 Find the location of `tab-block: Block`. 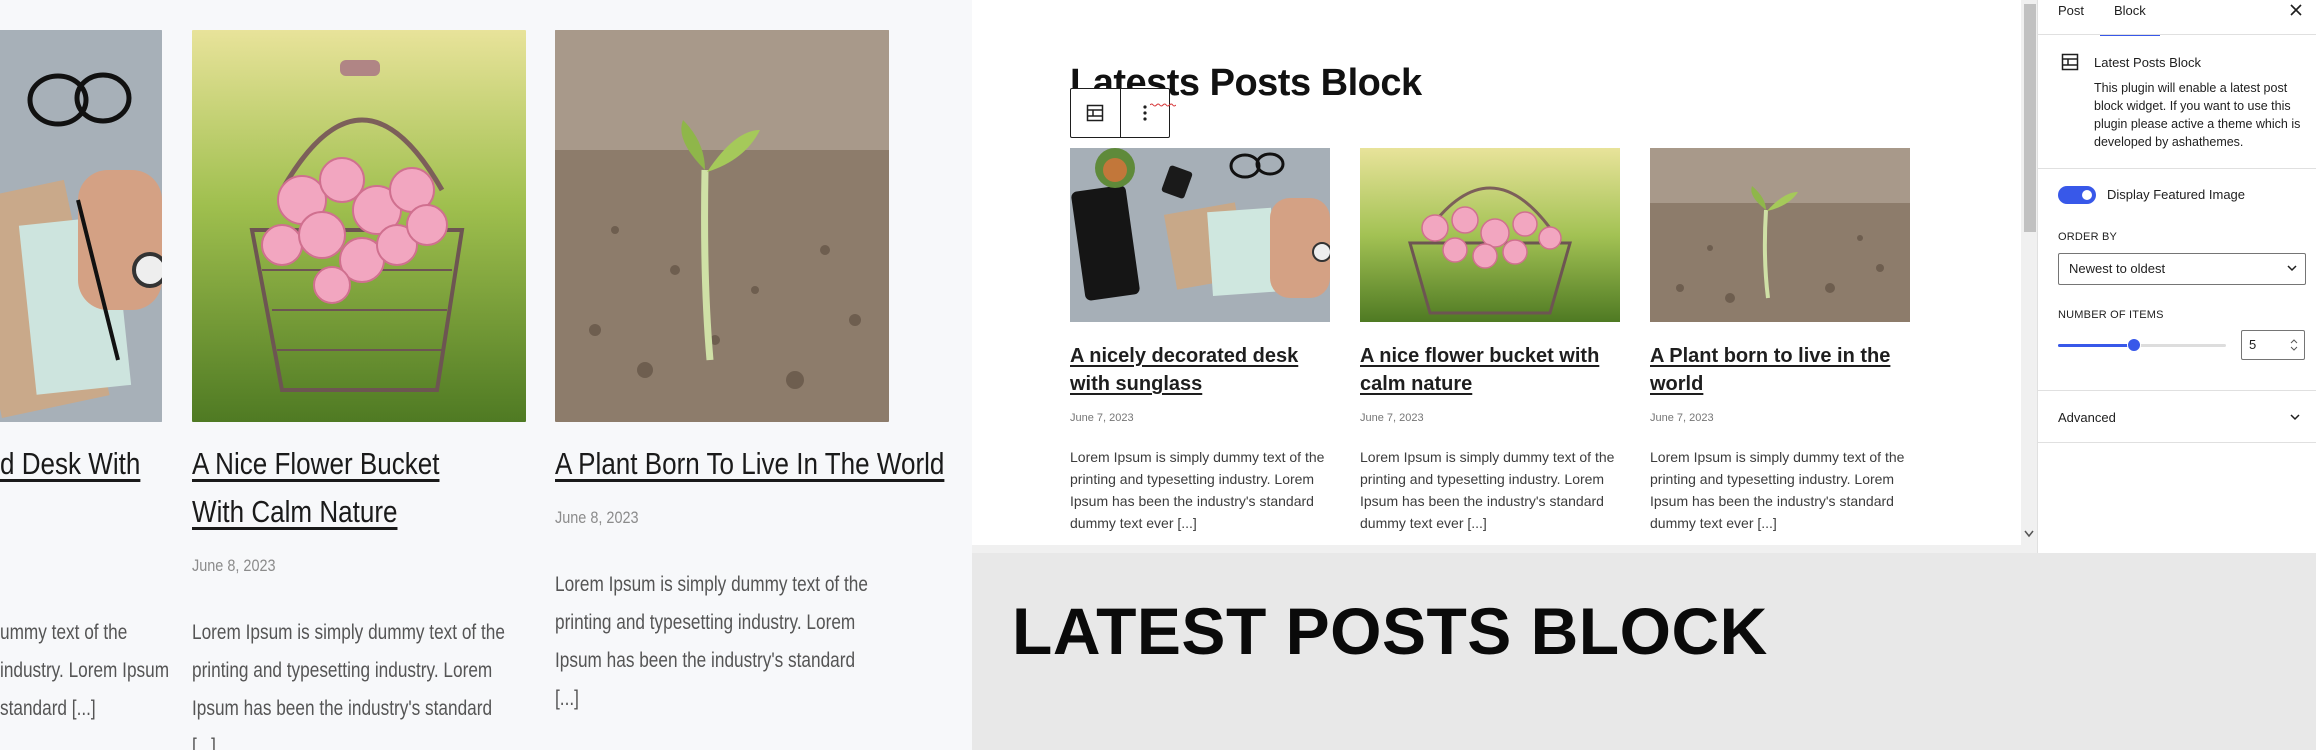

tab-block: Block is located at coordinates (2130, 18).